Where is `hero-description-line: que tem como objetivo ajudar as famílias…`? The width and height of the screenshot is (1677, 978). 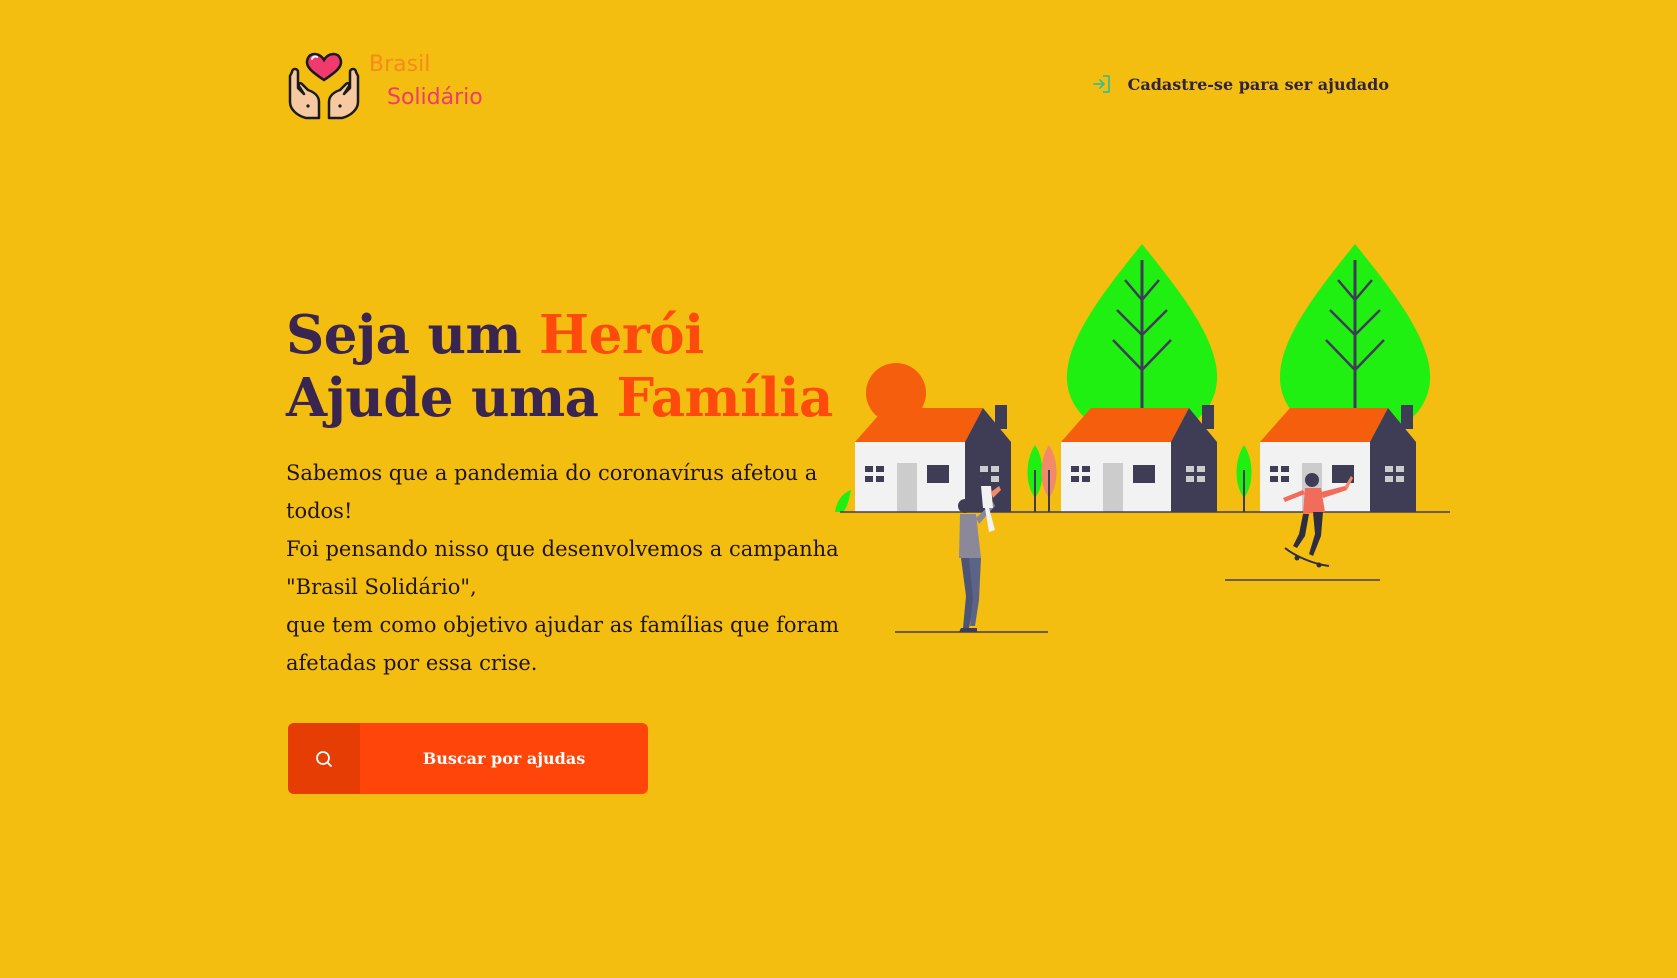
hero-description-line: que tem como objetivo ajudar as famílias… is located at coordinates (563, 644).